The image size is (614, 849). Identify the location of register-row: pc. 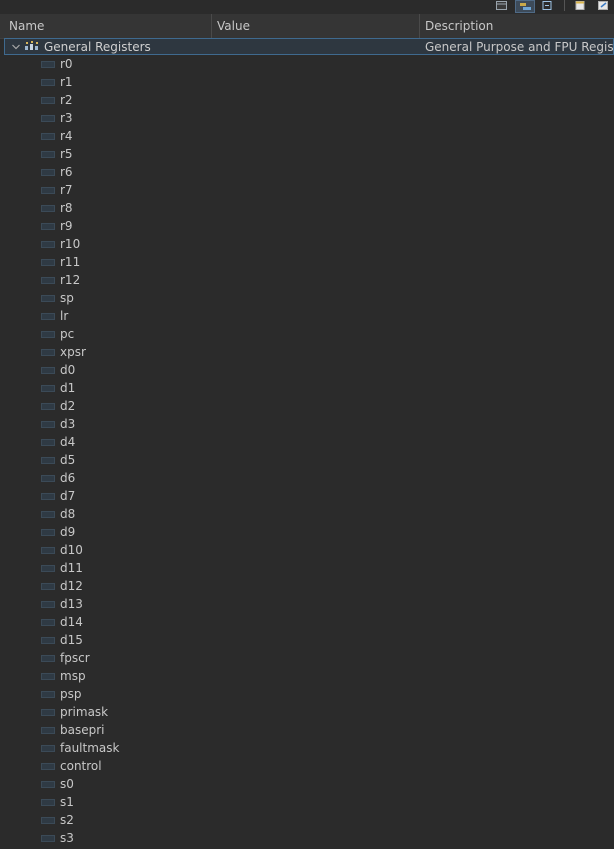
(307, 334).